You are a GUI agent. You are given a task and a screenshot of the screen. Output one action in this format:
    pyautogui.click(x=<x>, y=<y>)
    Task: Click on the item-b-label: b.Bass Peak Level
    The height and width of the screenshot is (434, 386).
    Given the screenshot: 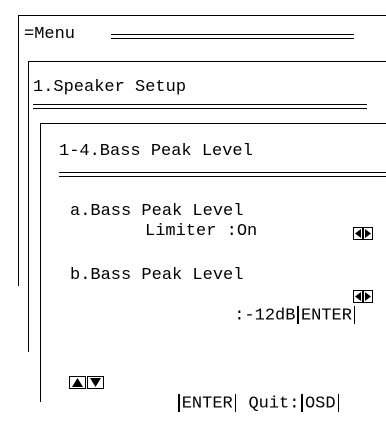 What is the action you would take?
    pyautogui.click(x=157, y=275)
    